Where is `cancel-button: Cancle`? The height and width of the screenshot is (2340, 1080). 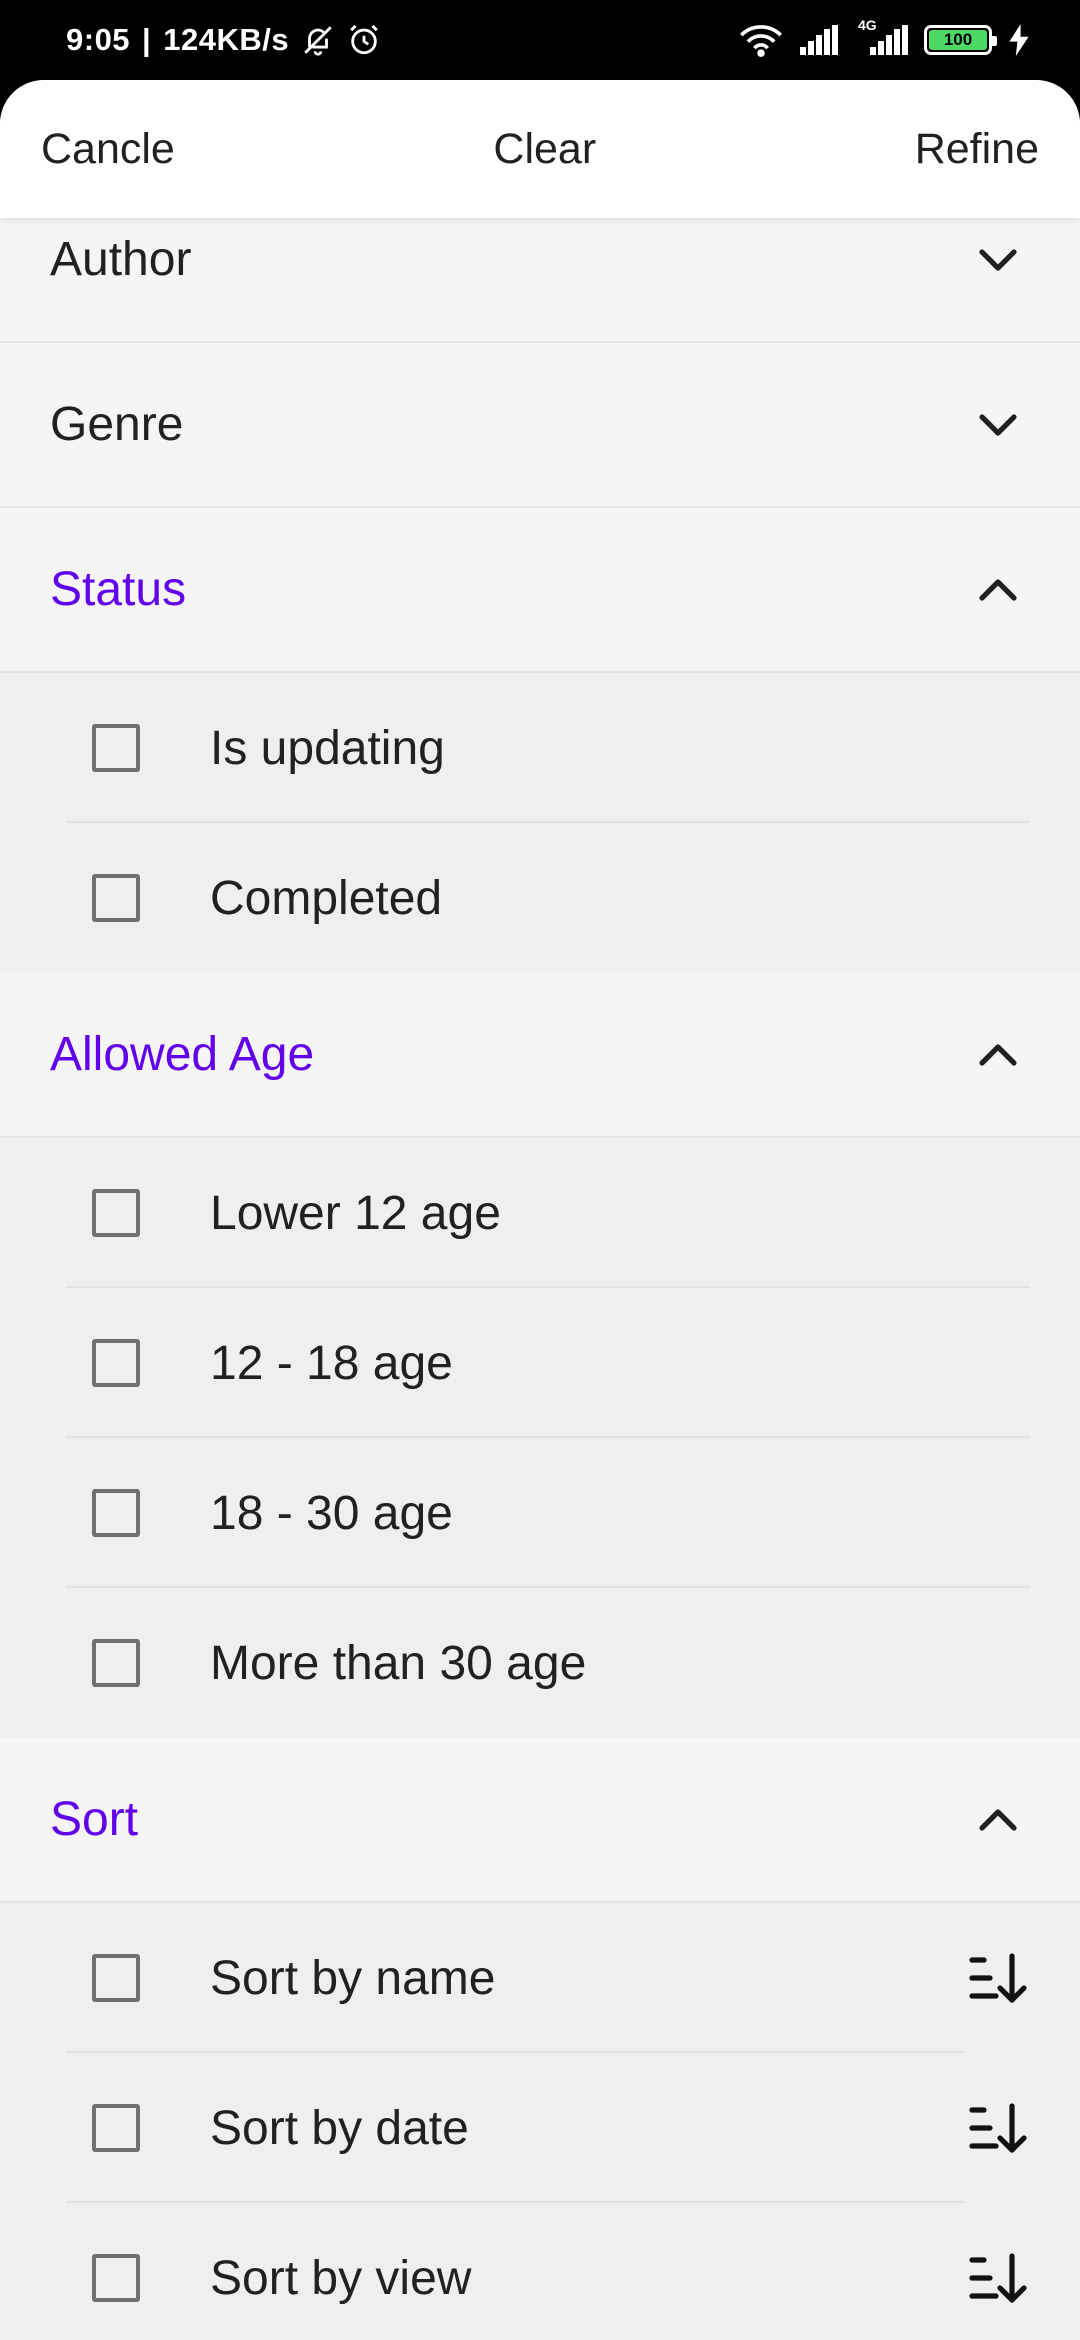
cancel-button: Cancle is located at coordinates (108, 149).